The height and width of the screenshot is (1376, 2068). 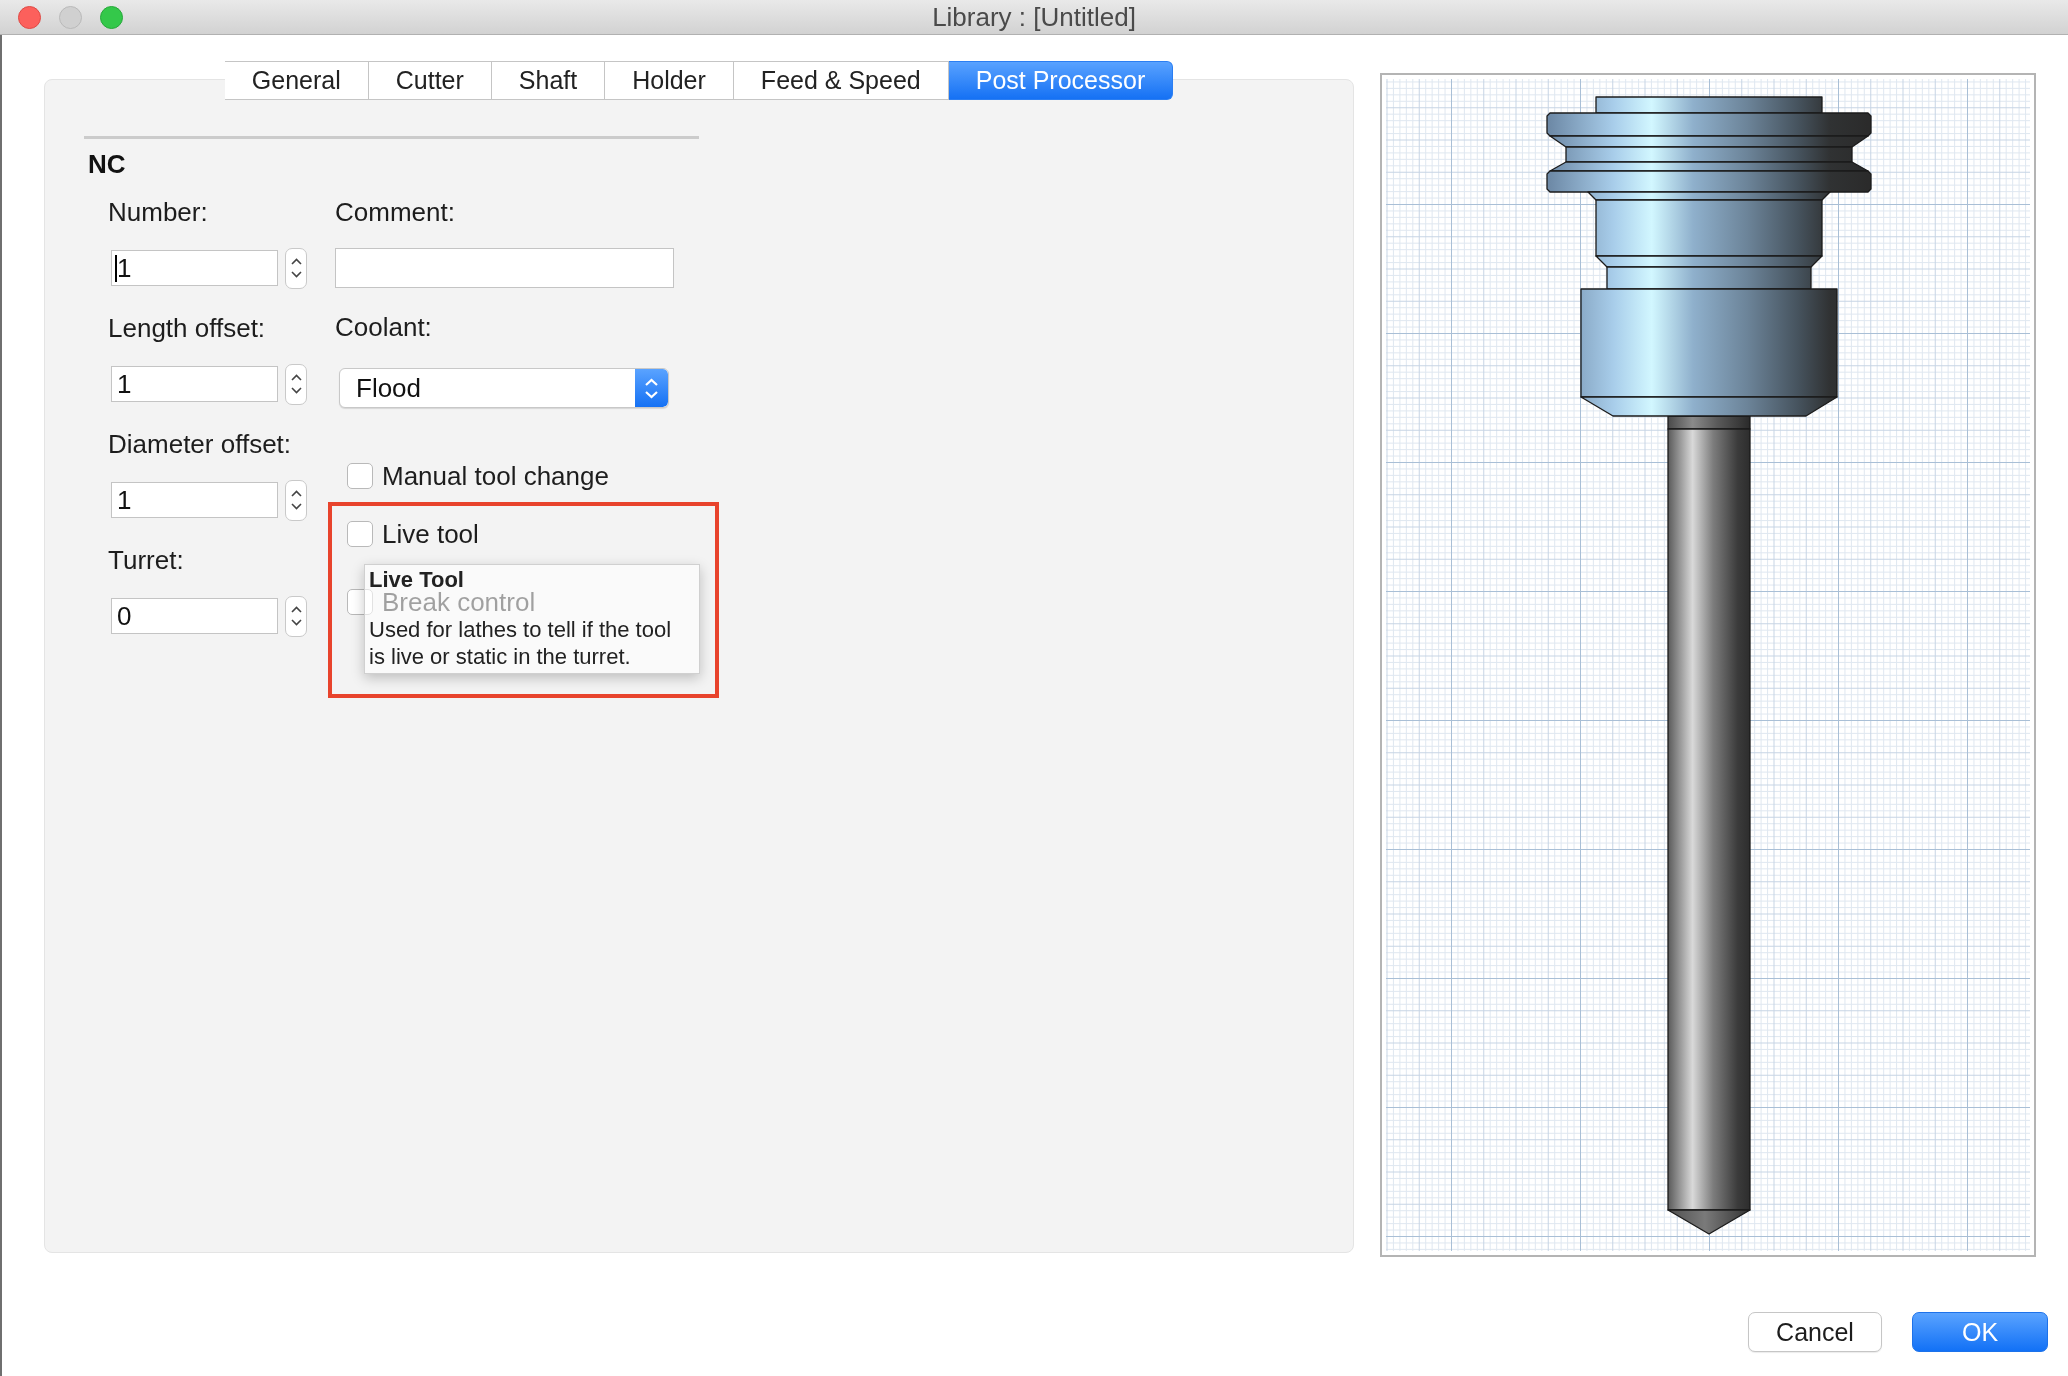 I want to click on tab: Holder, so click(x=669, y=80).